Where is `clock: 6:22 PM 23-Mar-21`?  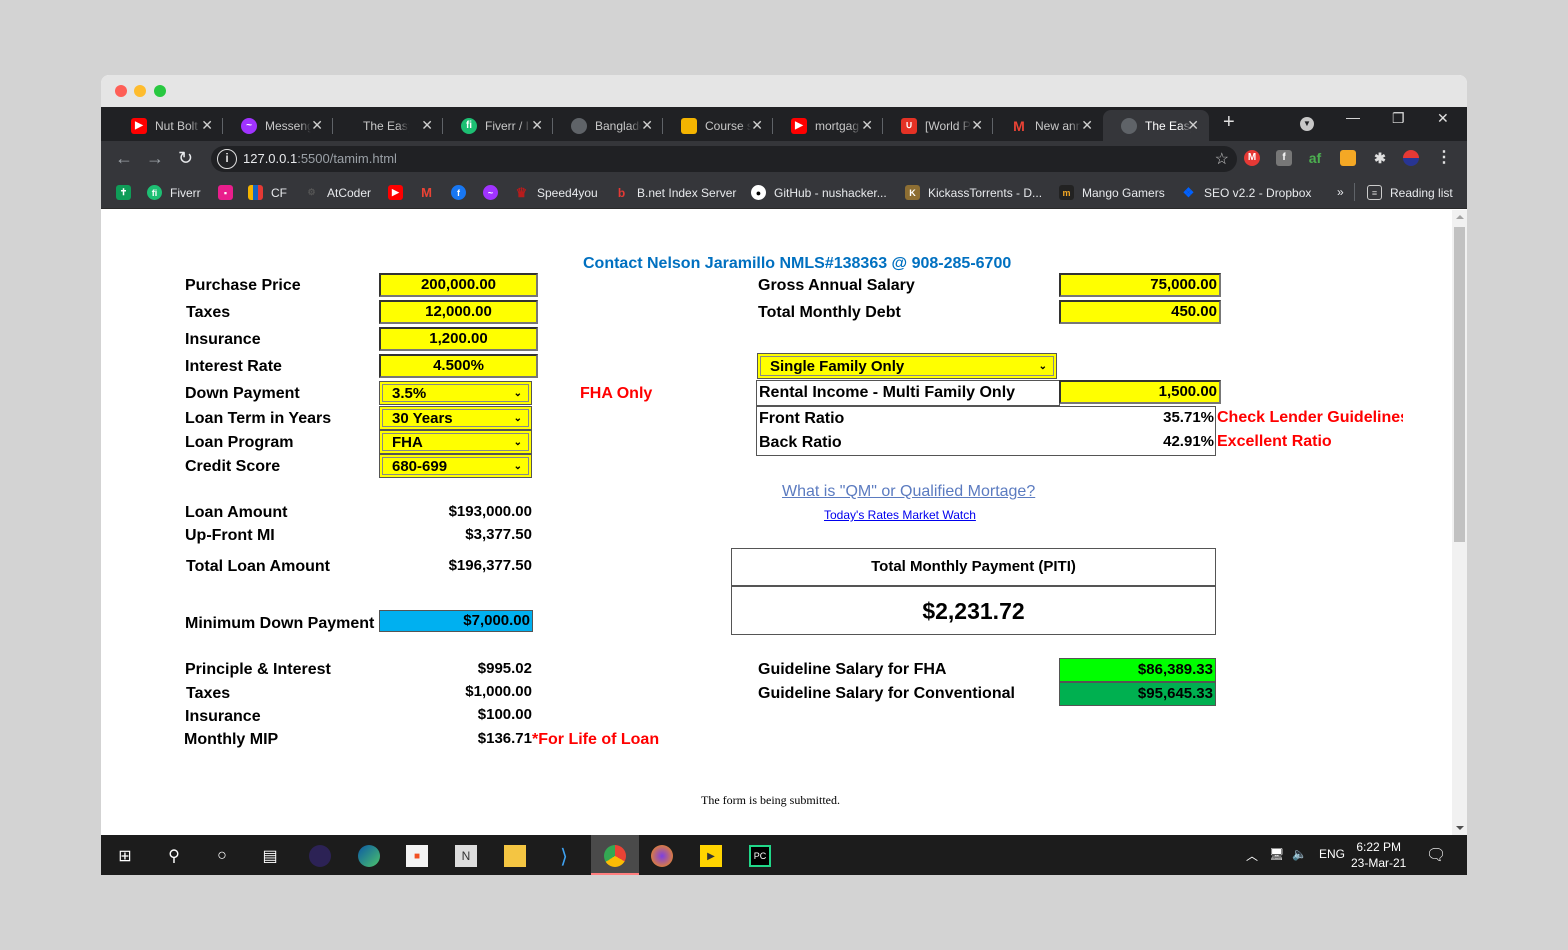 clock: 6:22 PM 23-Mar-21 is located at coordinates (1378, 855).